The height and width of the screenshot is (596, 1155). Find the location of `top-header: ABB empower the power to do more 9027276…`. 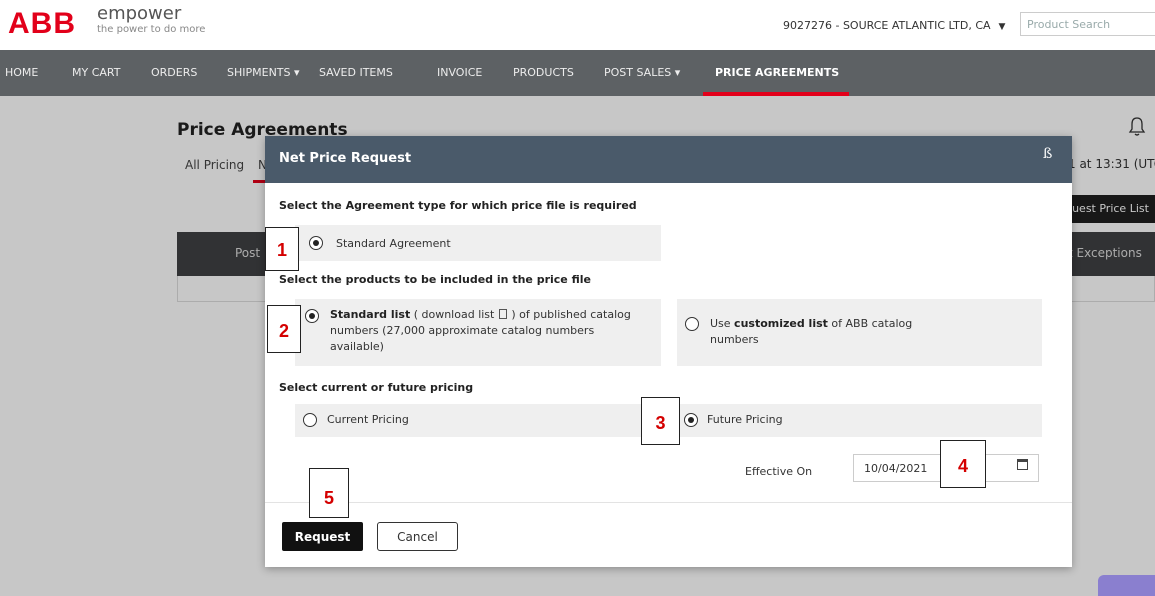

top-header: ABB empower the power to do more 9027276… is located at coordinates (577, 25).